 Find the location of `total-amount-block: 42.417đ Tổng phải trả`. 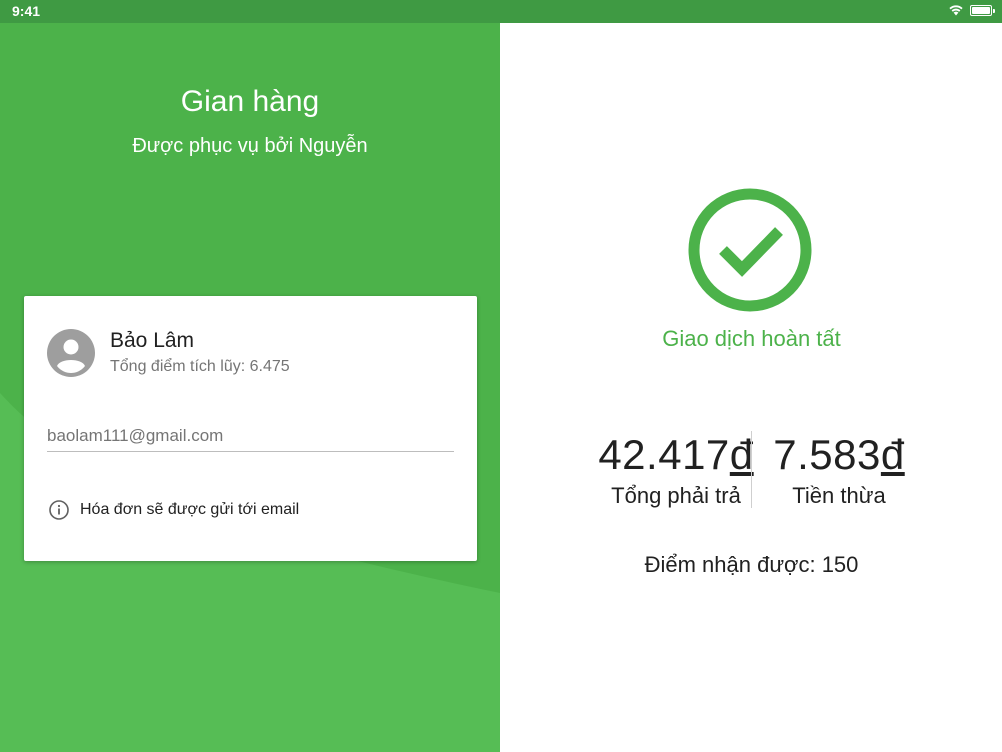

total-amount-block: 42.417đ Tổng phải trả is located at coordinates (676, 470).